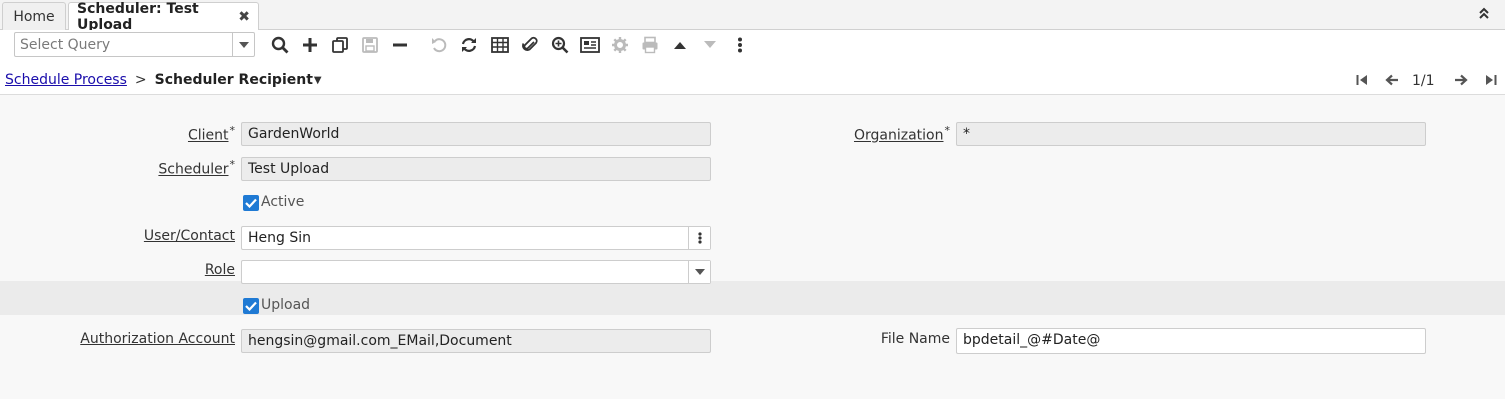 The image size is (1505, 399). Describe the element at coordinates (1191, 341) in the screenshot. I see `file-name-input: bpdetail_@#Date@` at that location.